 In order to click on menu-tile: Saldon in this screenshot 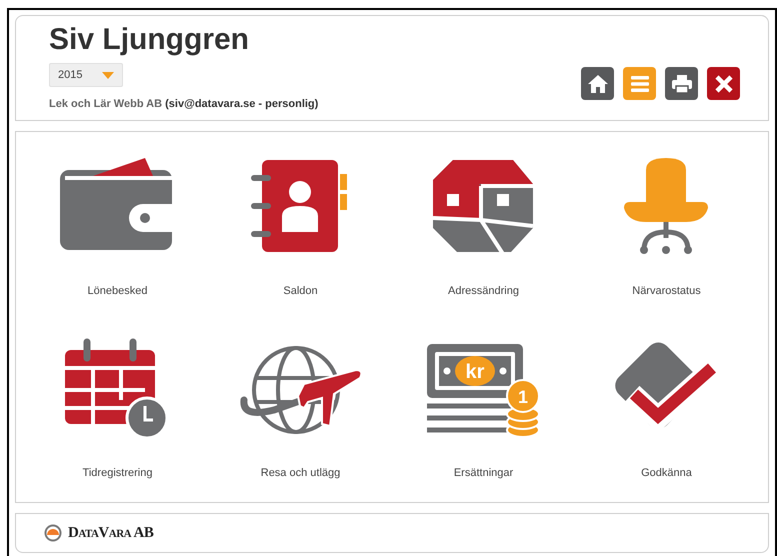, I will do `click(300, 236)`.